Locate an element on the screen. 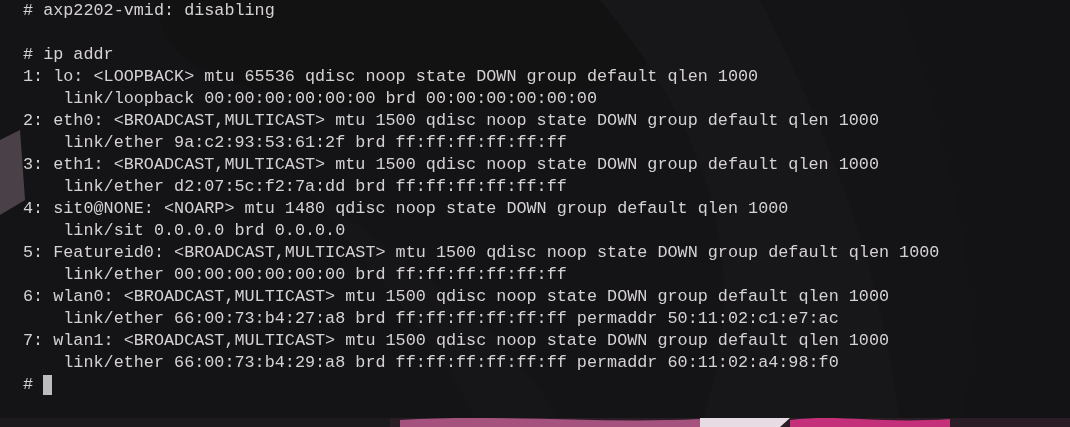 Image resolution: width=1070 pixels, height=427 pixels. terminal-line: link/ether 66:00:73:b4:29:a8 brd ff:ff:ff:ff:ff:ff permaddr 60:11:02:a4:98:f0 is located at coordinates (451, 363).